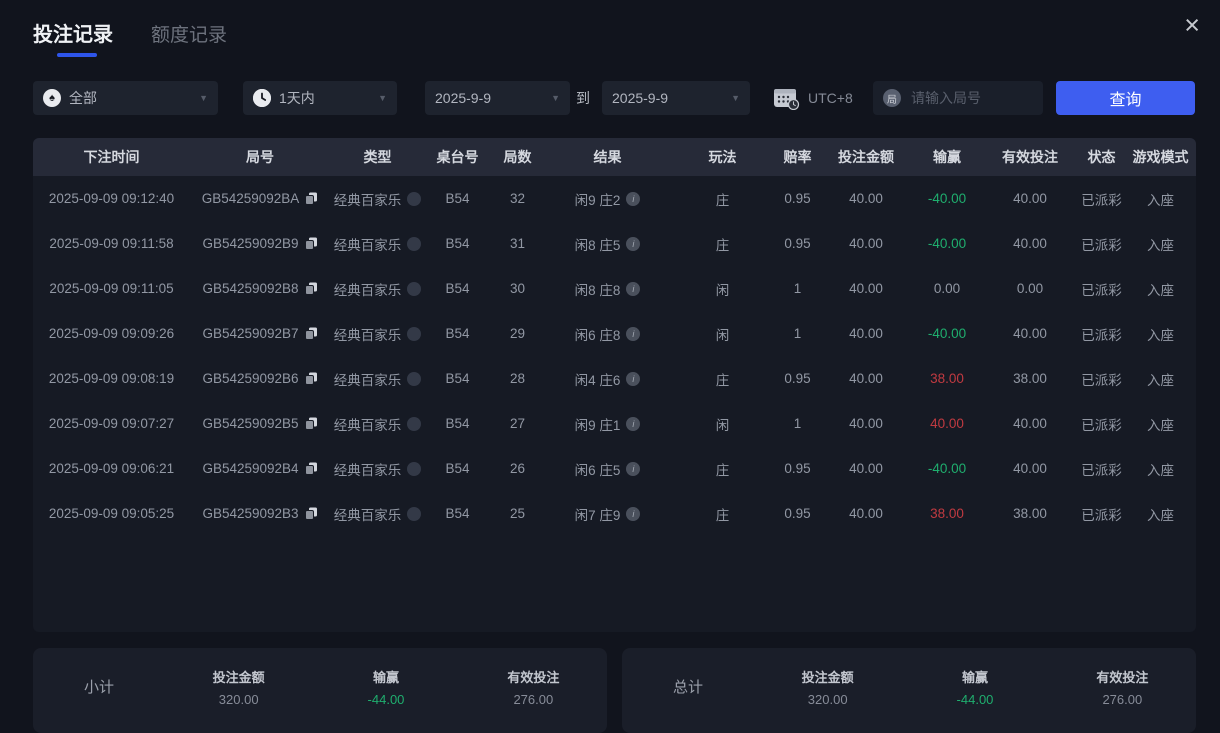  Describe the element at coordinates (260, 468) in the screenshot. I see `cell-round-id: GB54259092B4` at that location.